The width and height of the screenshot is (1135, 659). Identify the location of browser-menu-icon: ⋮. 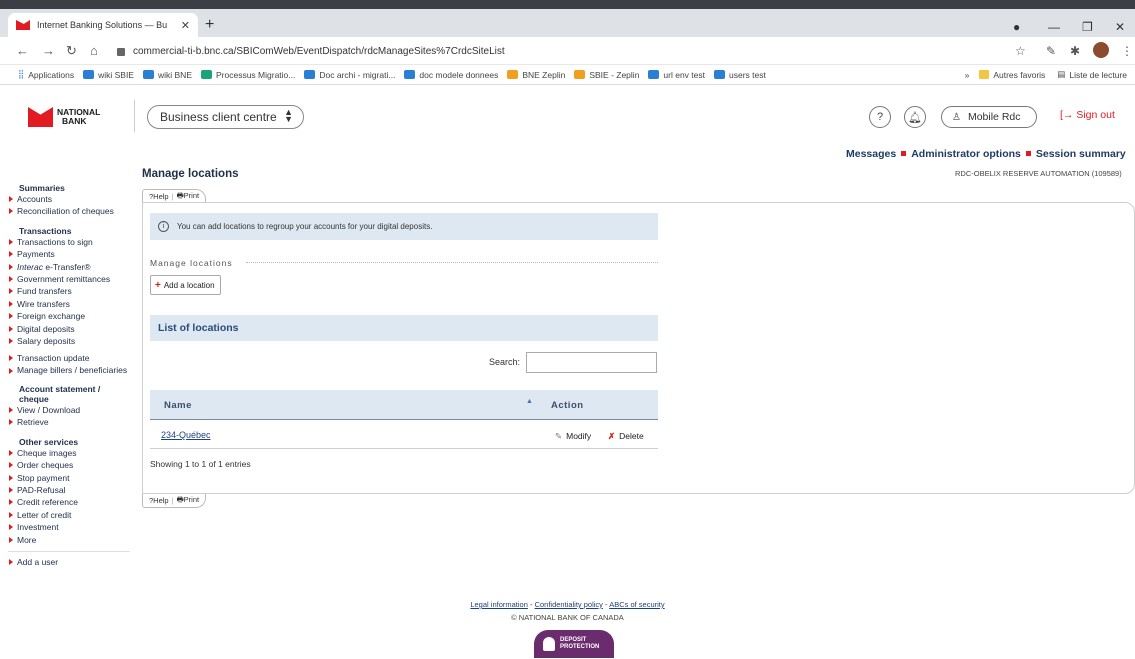
(1127, 51).